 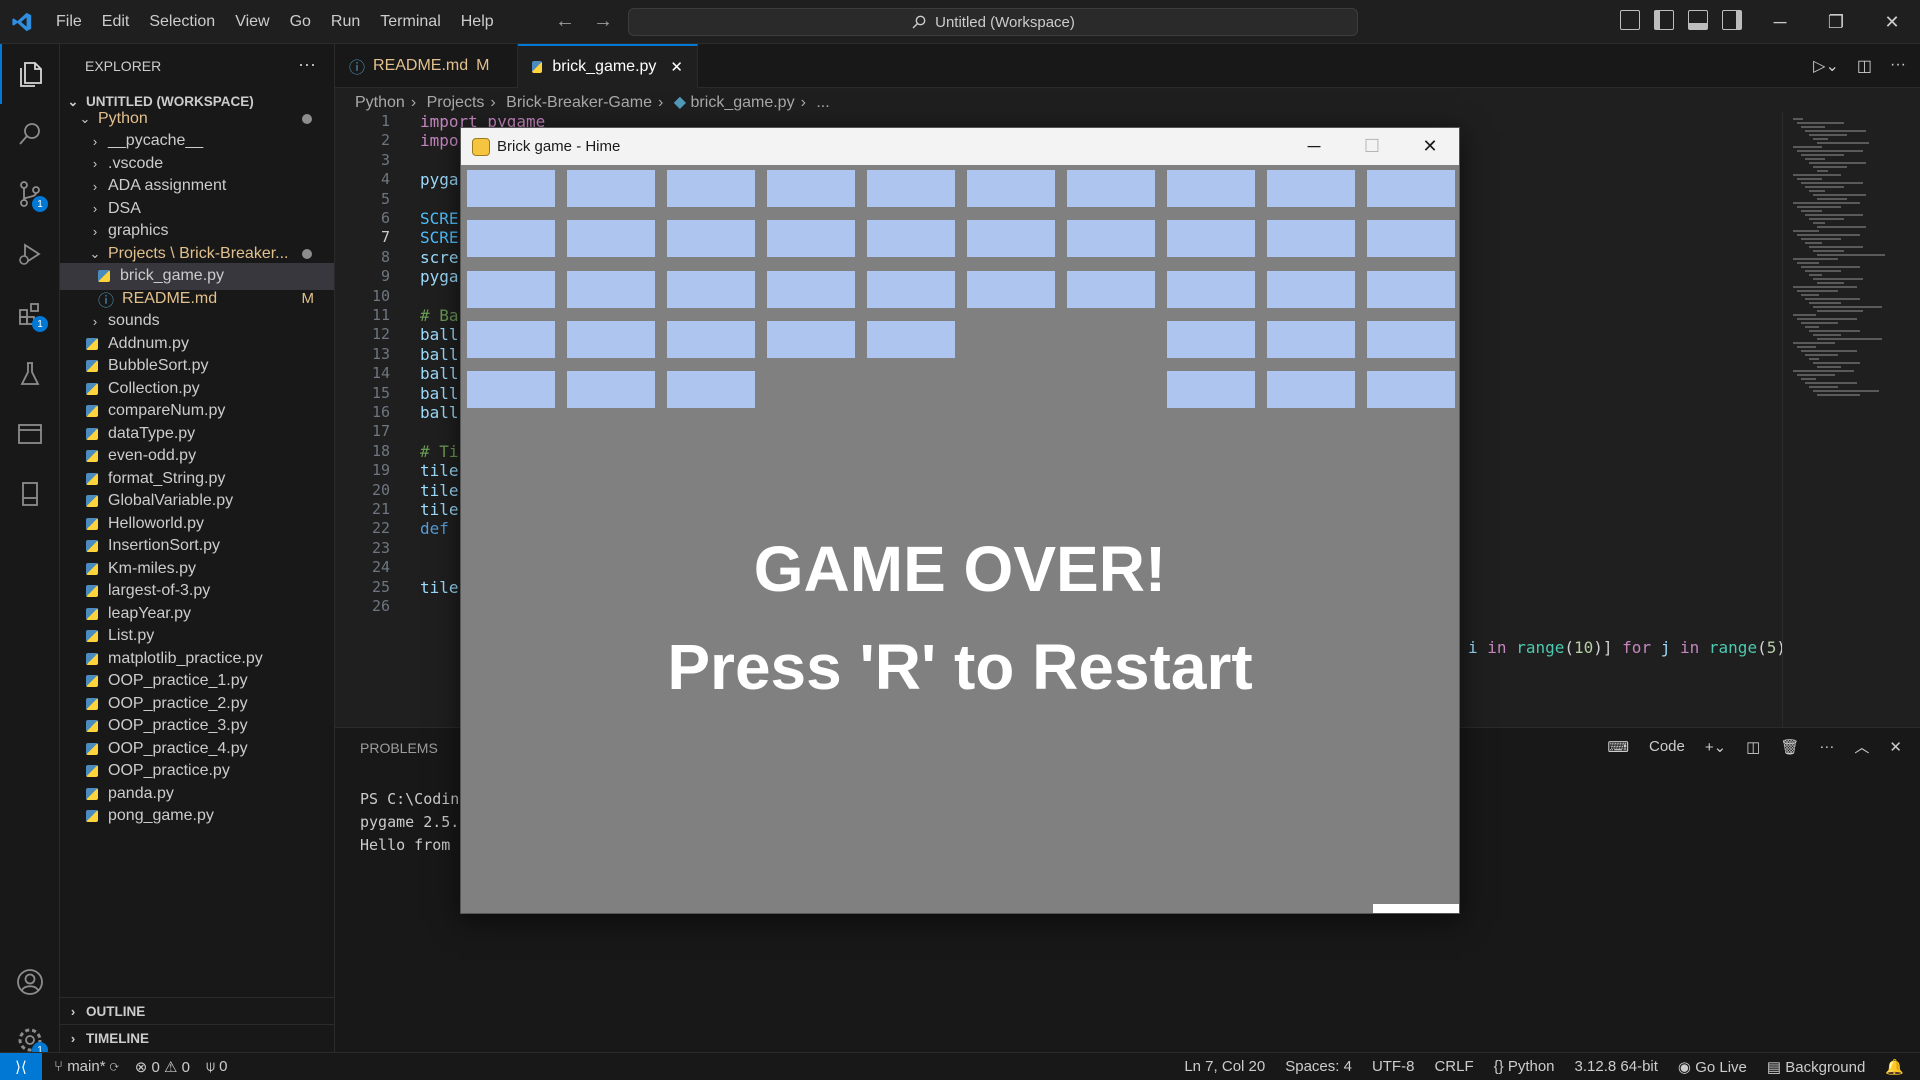 What do you see at coordinates (123, 118) in the screenshot?
I see `tree-item-label: Python` at bounding box center [123, 118].